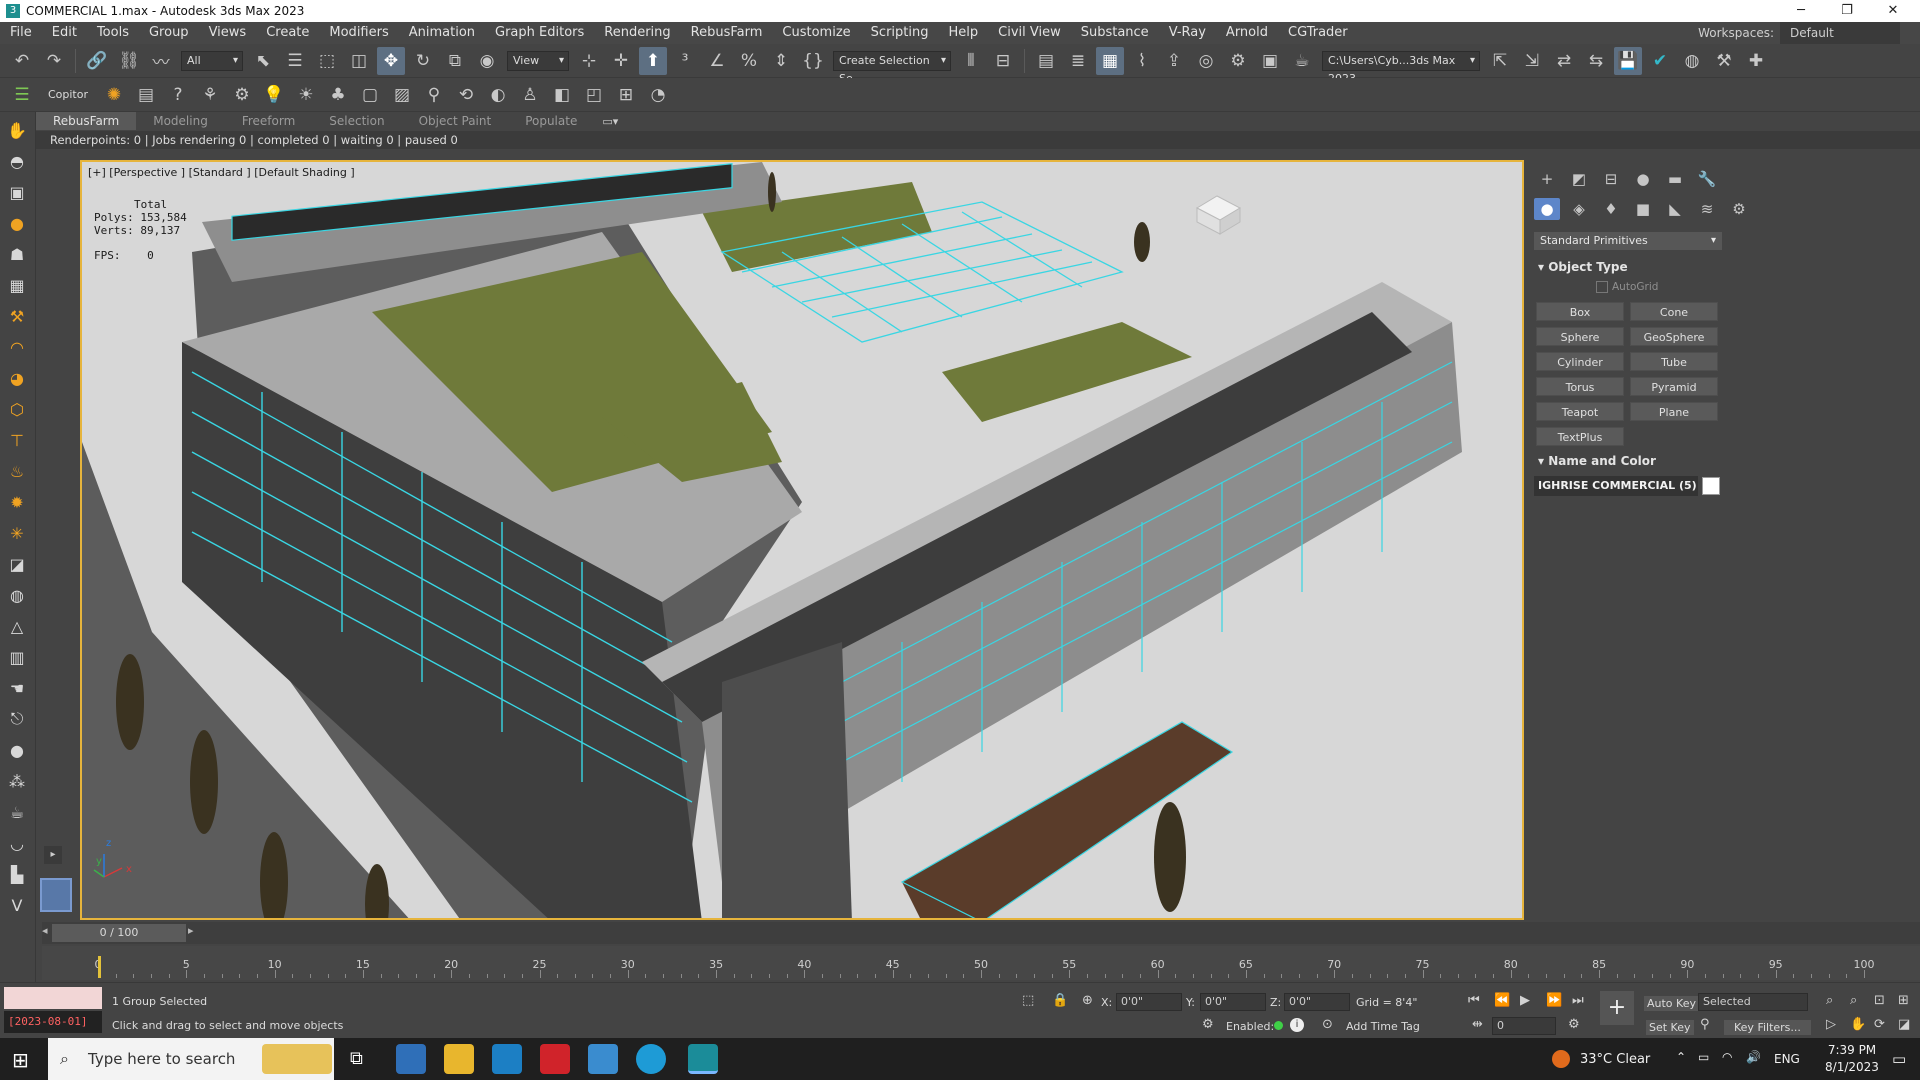  Describe the element at coordinates (603, 1059) in the screenshot. I see `snipping-tool-icon` at that location.